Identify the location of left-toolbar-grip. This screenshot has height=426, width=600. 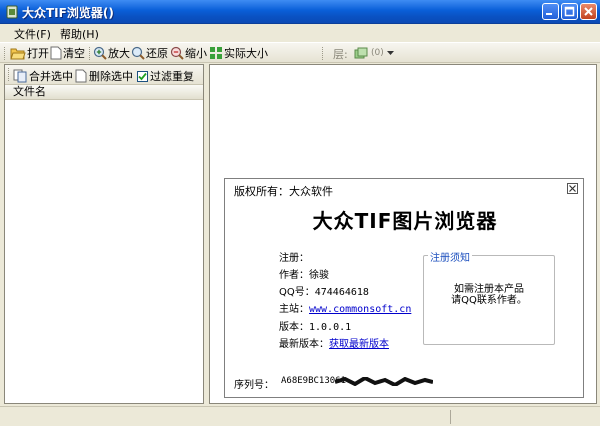
(9, 74).